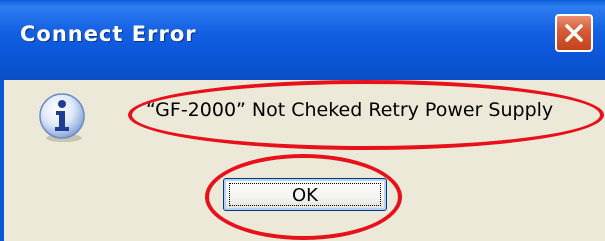  I want to click on dialog-title: Connect Error, so click(108, 34).